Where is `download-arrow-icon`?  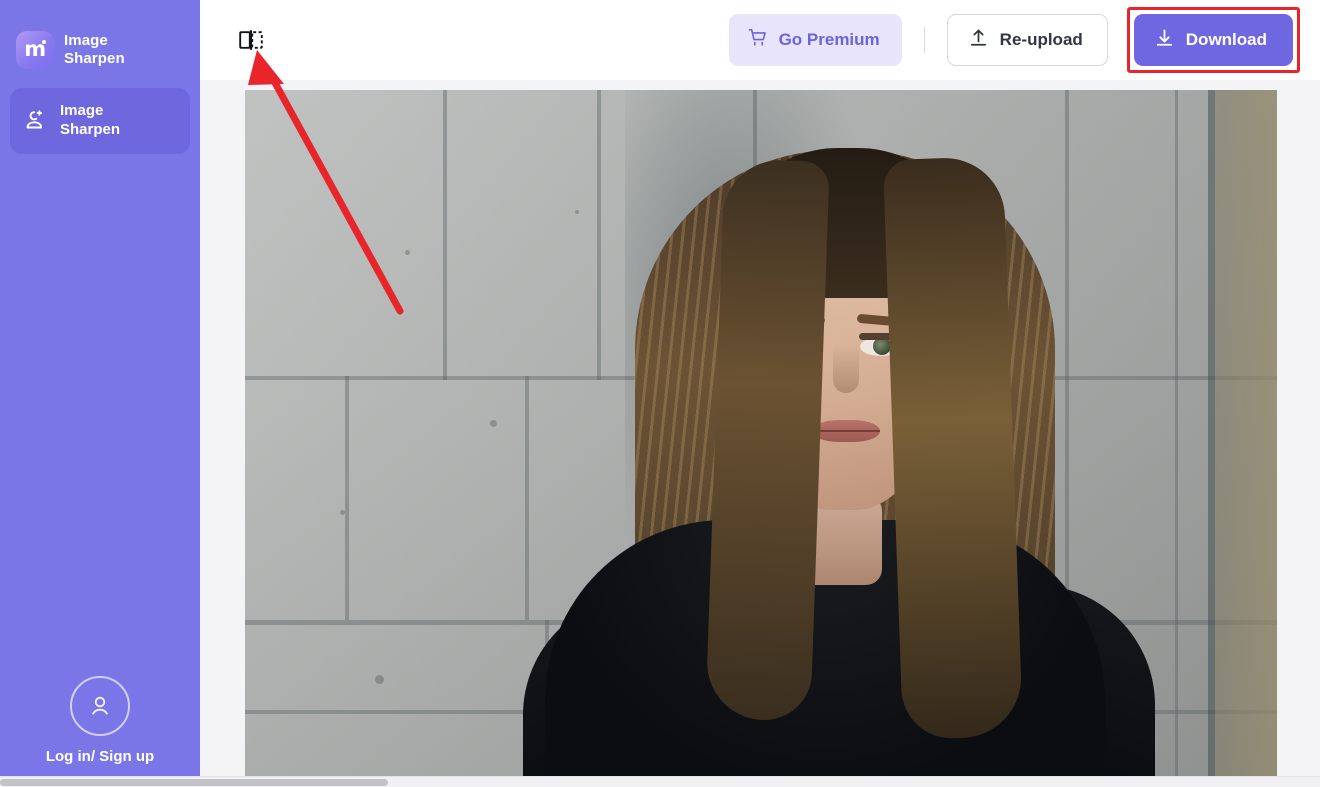
download-arrow-icon is located at coordinates (1164, 40).